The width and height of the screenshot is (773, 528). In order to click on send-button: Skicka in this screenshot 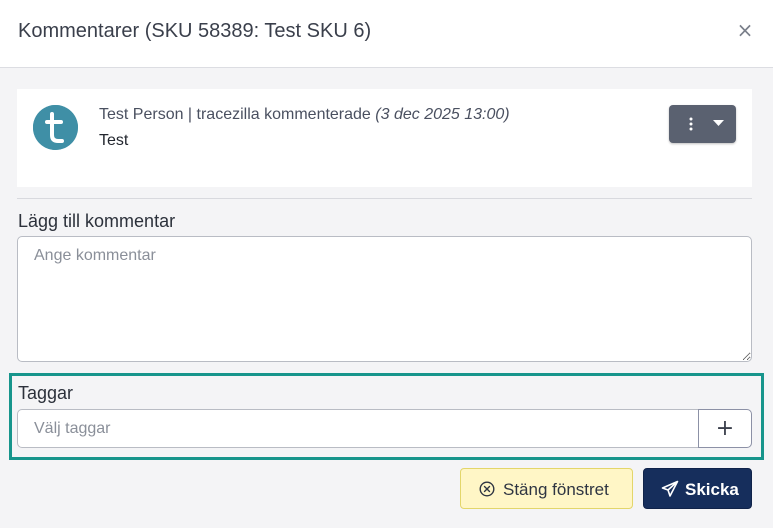, I will do `click(697, 488)`.